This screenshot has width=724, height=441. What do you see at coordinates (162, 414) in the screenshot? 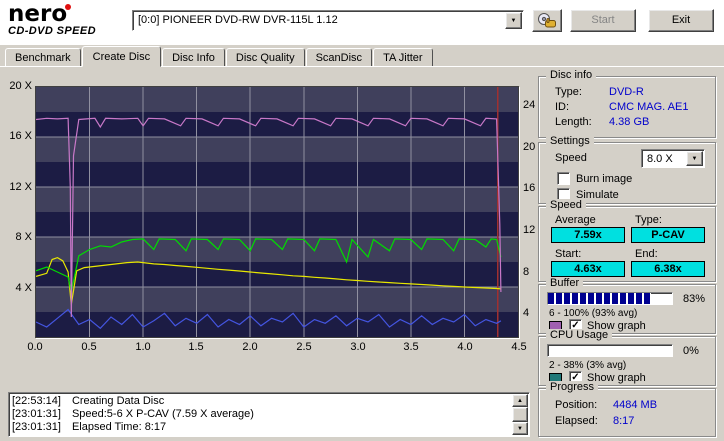
I see `log-text: Speed:5-6 X P-CAV (7.59 X average)` at bounding box center [162, 414].